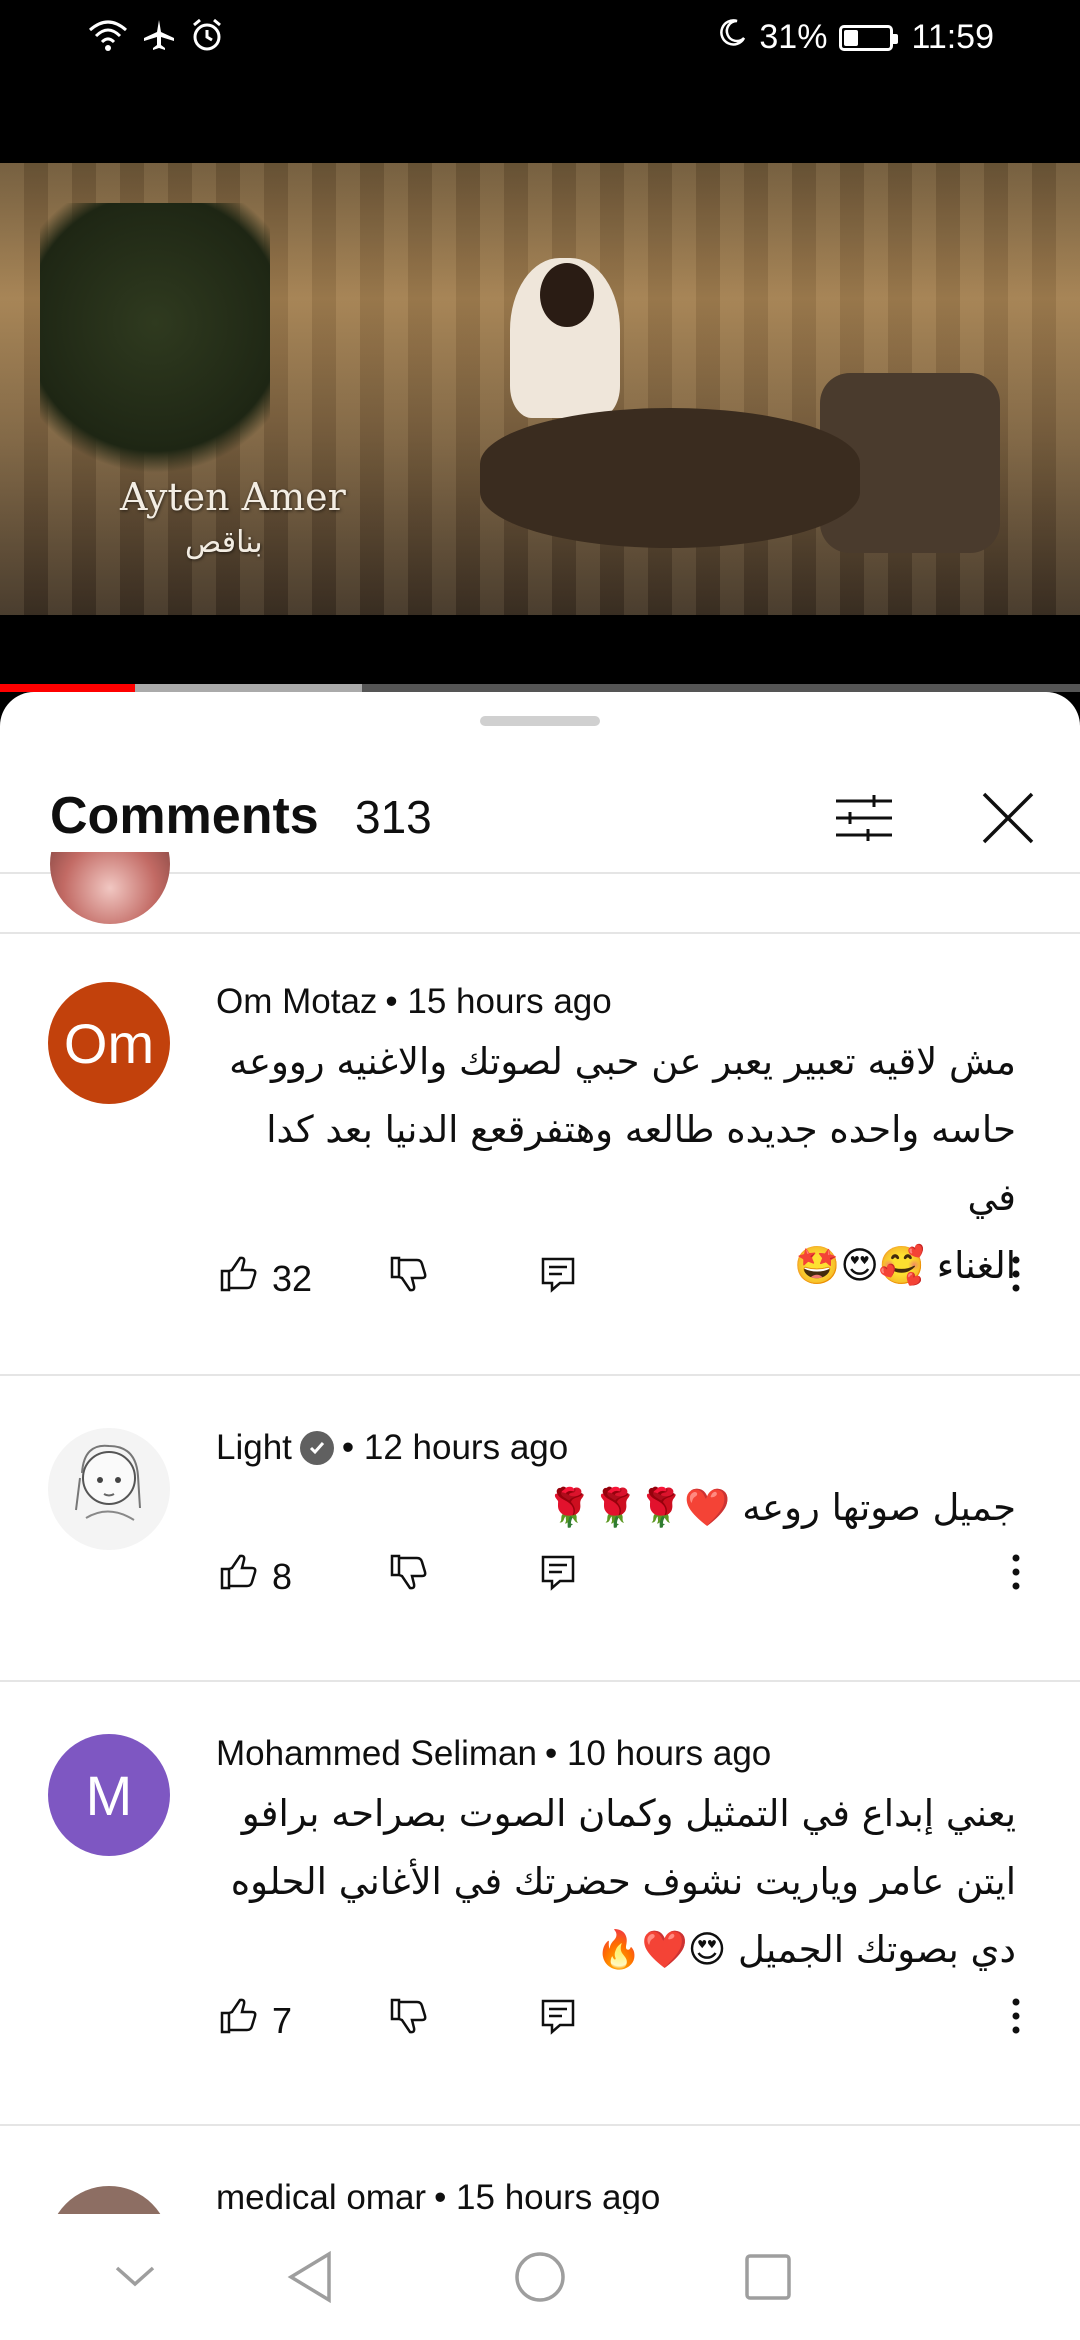  I want to click on filter-icon, so click(864, 820).